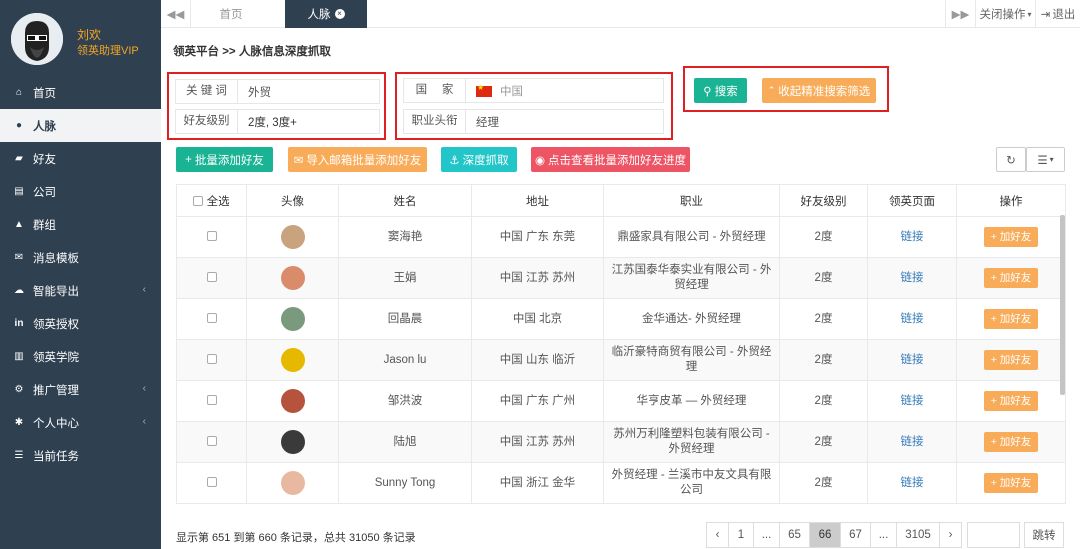  I want to click on country-field: 国 家 中国, so click(533, 90).